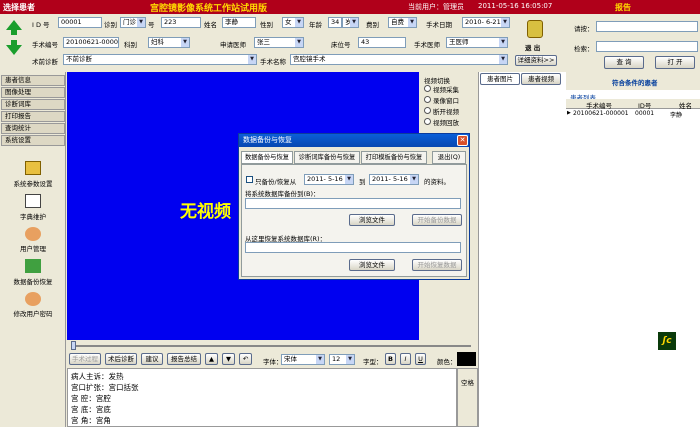  I want to click on age-field: 34, so click(335, 22).